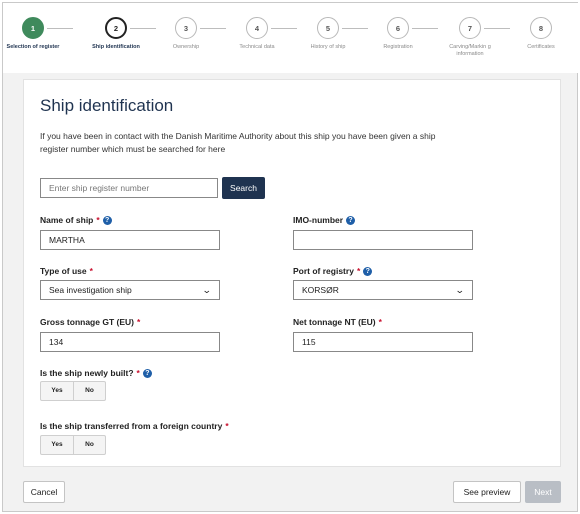 The width and height of the screenshot is (580, 514). I want to click on label-text: Net tonnage NT (EU), so click(334, 322).